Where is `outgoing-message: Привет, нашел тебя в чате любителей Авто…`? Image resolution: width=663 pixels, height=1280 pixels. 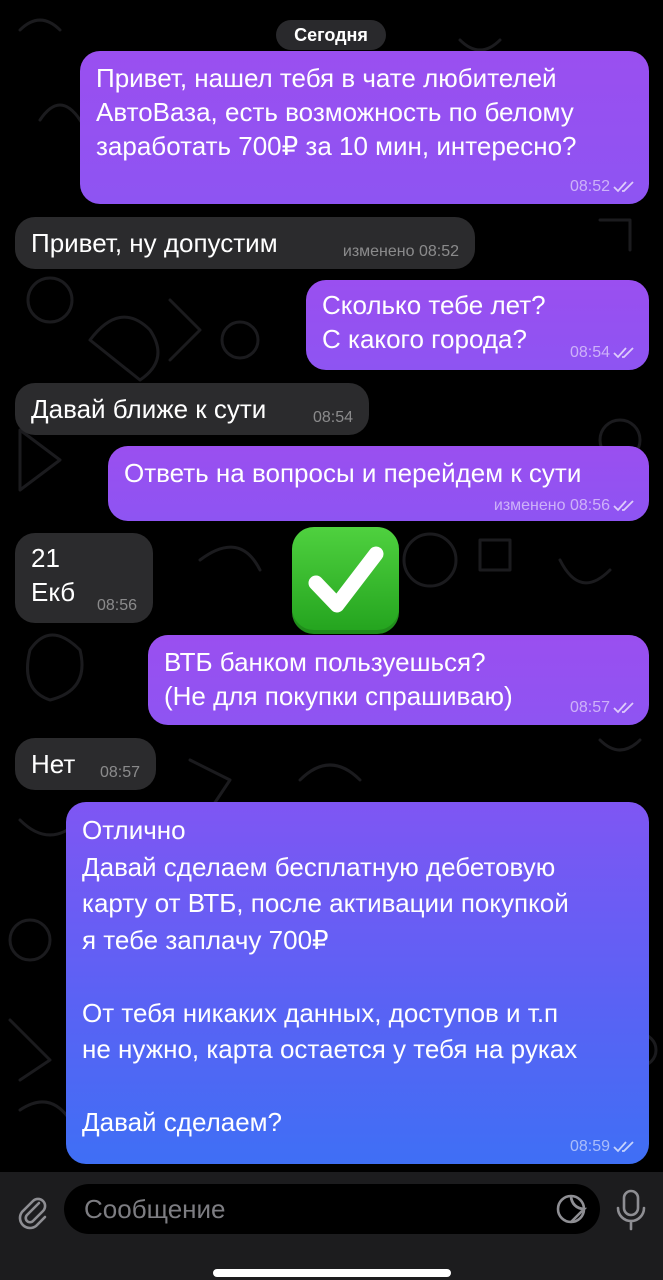 outgoing-message: Привет, нашел тебя в чате любителей Авто… is located at coordinates (364, 127).